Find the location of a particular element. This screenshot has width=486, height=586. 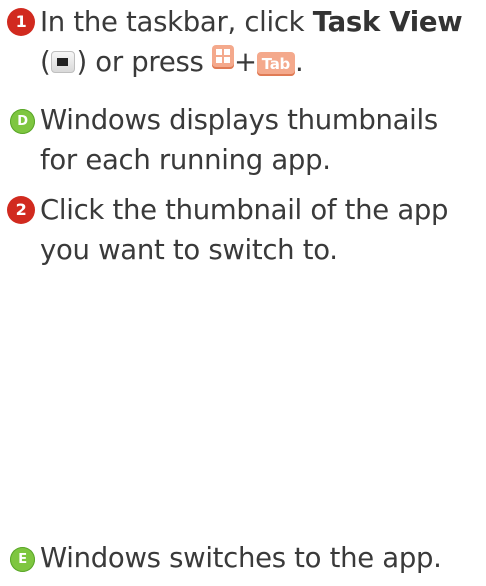

callout-e: E Windows switches to the app. is located at coordinates (238, 558).